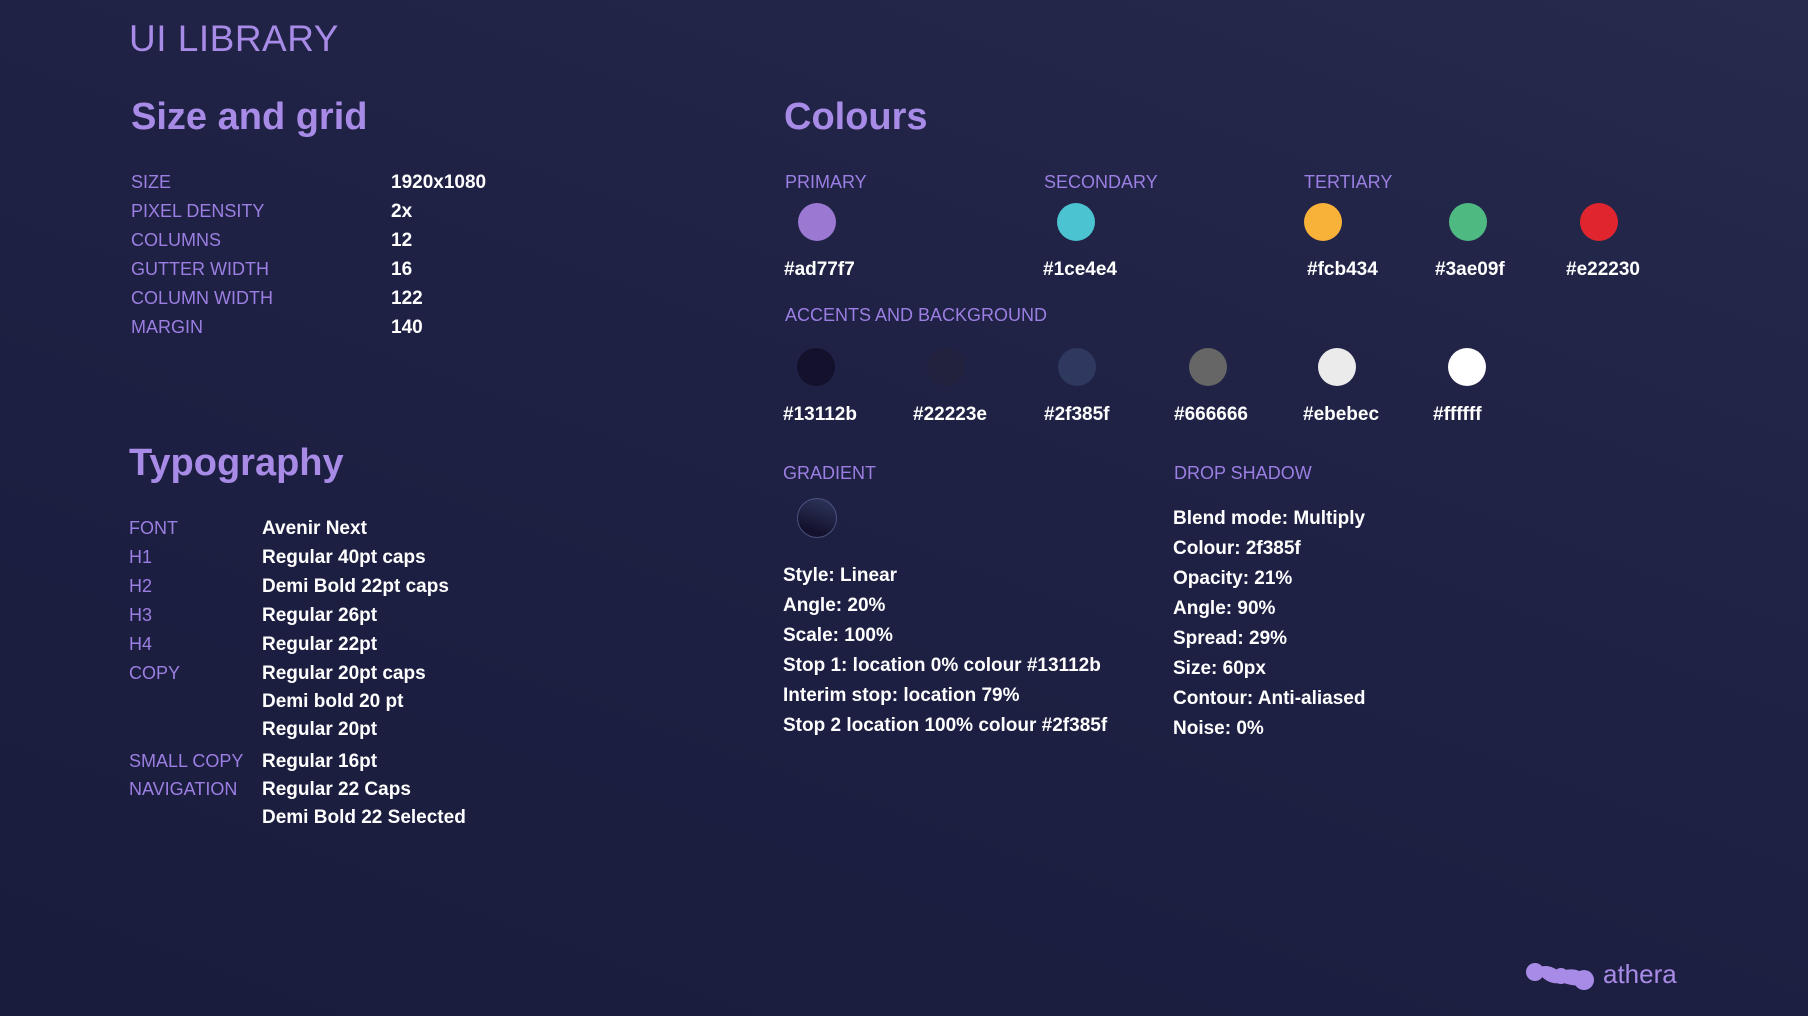 This screenshot has height=1016, width=1808. Describe the element at coordinates (153, 528) in the screenshot. I see `typography-label: FONT` at that location.